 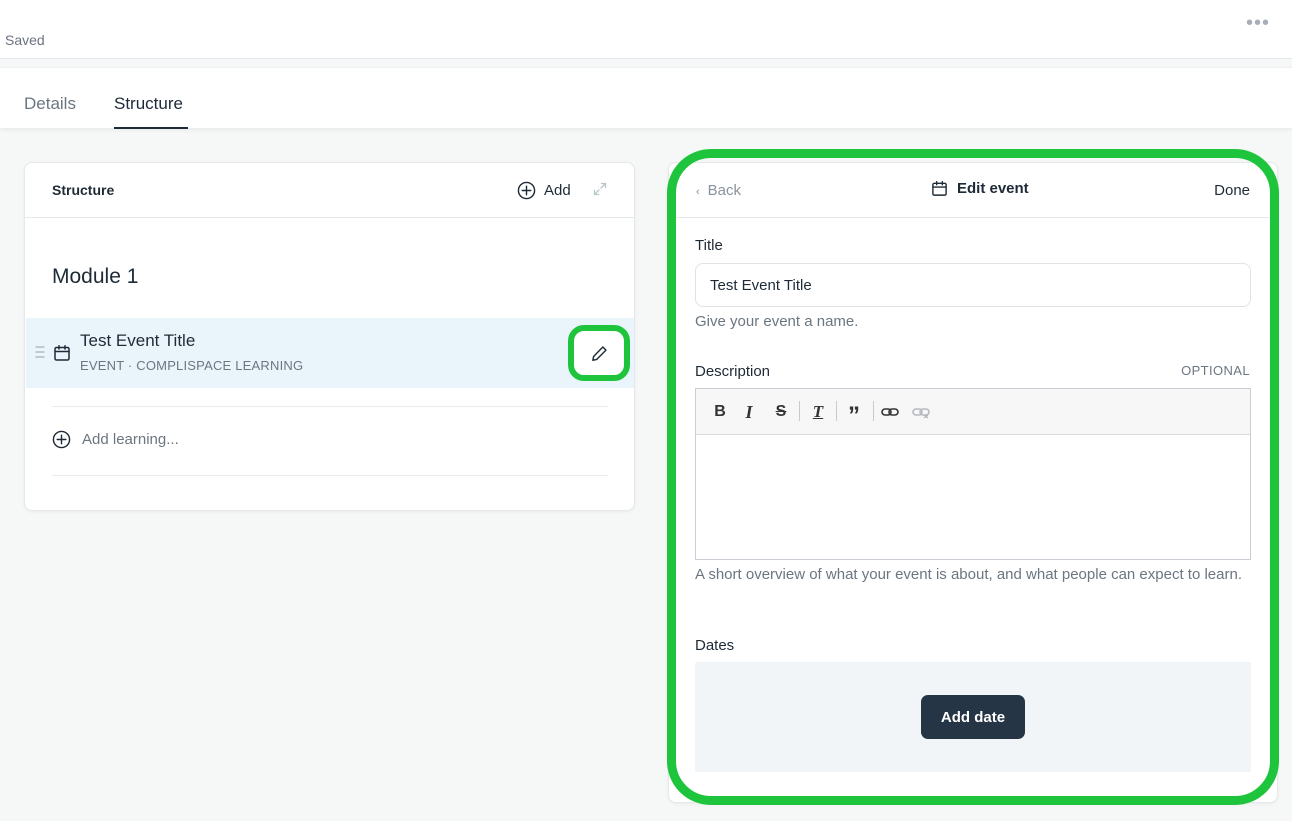 What do you see at coordinates (557, 190) in the screenshot?
I see `add-button-label: Add` at bounding box center [557, 190].